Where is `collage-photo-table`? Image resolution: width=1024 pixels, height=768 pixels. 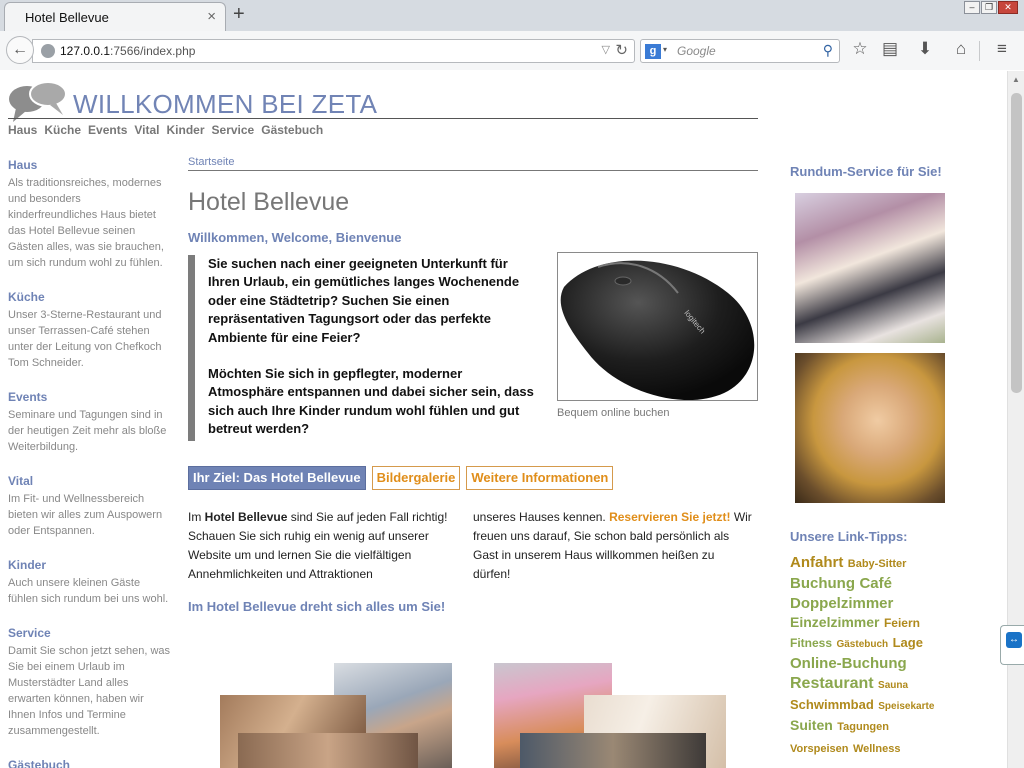 collage-photo-table is located at coordinates (328, 750).